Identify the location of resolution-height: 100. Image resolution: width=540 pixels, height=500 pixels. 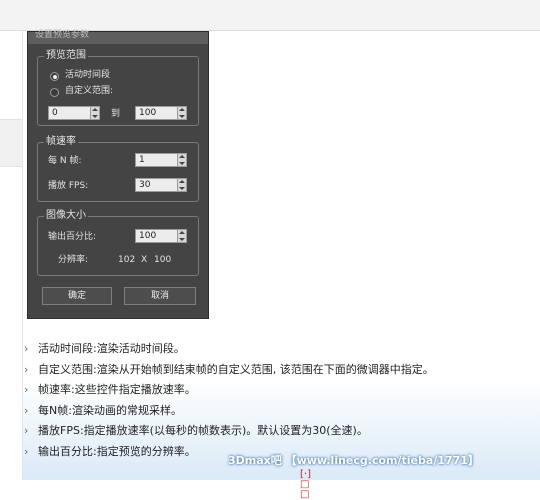
(163, 260).